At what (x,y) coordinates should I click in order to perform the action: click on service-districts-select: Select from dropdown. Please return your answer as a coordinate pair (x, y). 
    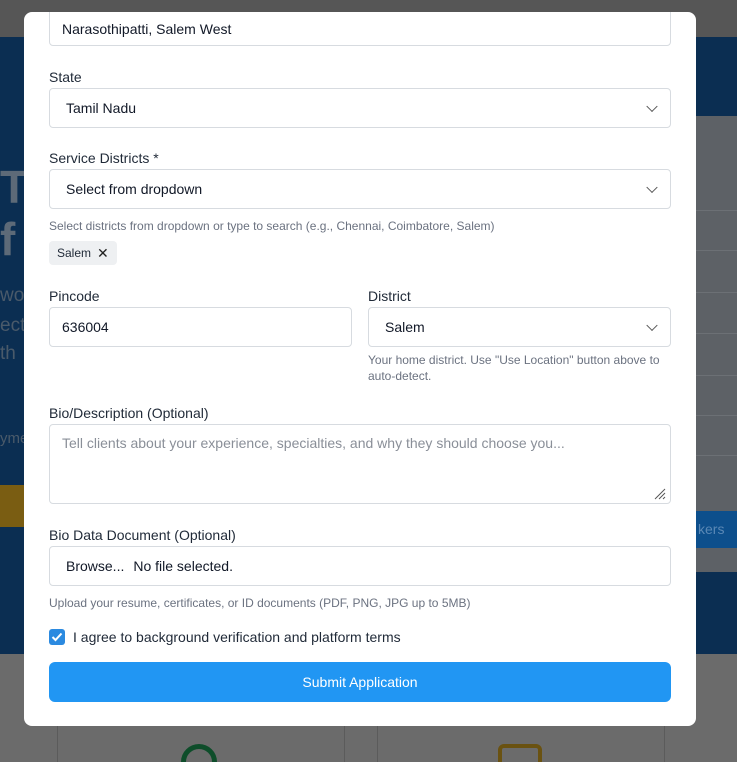
    Looking at the image, I should click on (360, 189).